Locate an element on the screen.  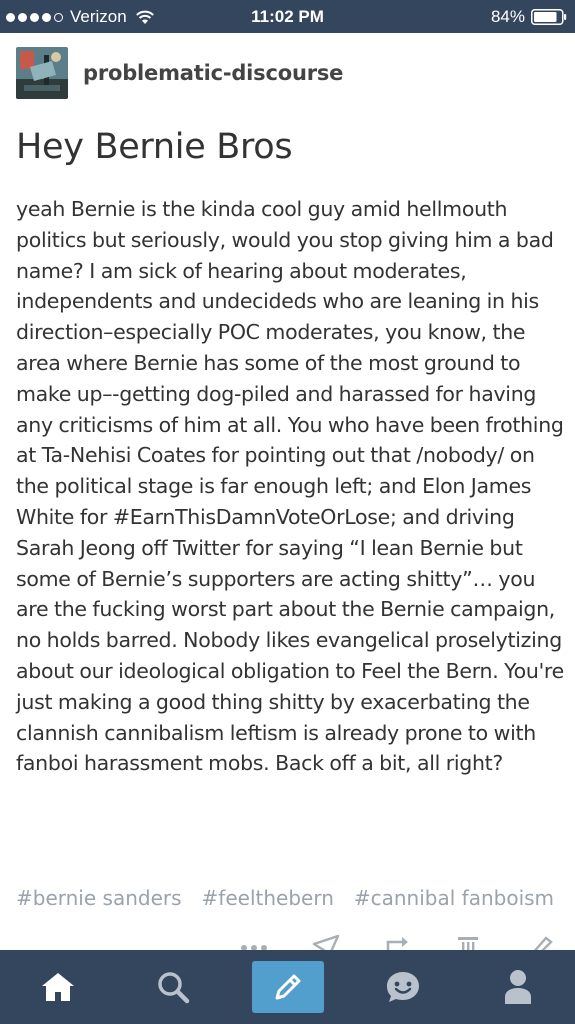
delete-icon is located at coordinates (468, 942).